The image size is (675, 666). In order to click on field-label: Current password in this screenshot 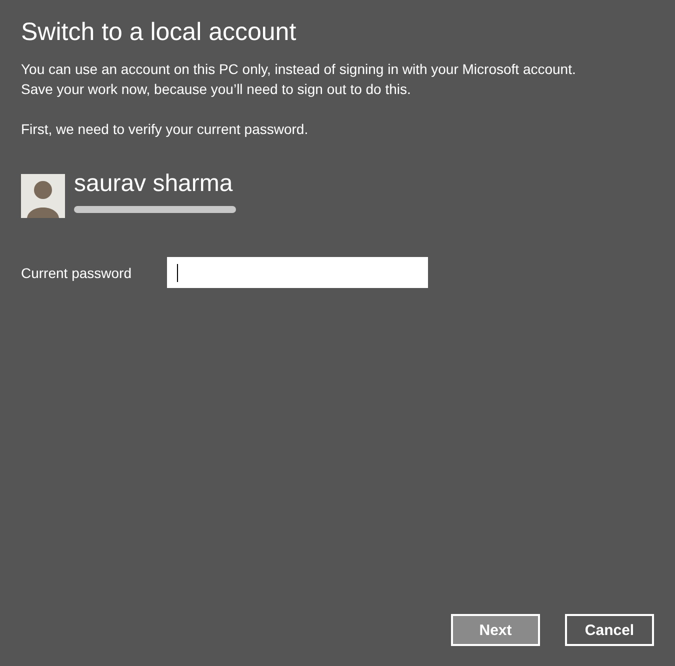, I will do `click(76, 272)`.